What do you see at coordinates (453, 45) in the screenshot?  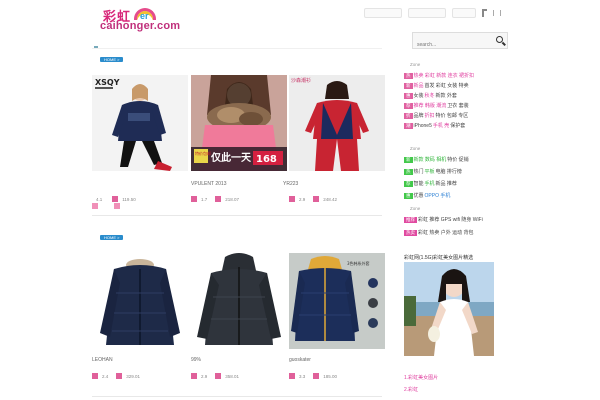 I see `search-input` at bounding box center [453, 45].